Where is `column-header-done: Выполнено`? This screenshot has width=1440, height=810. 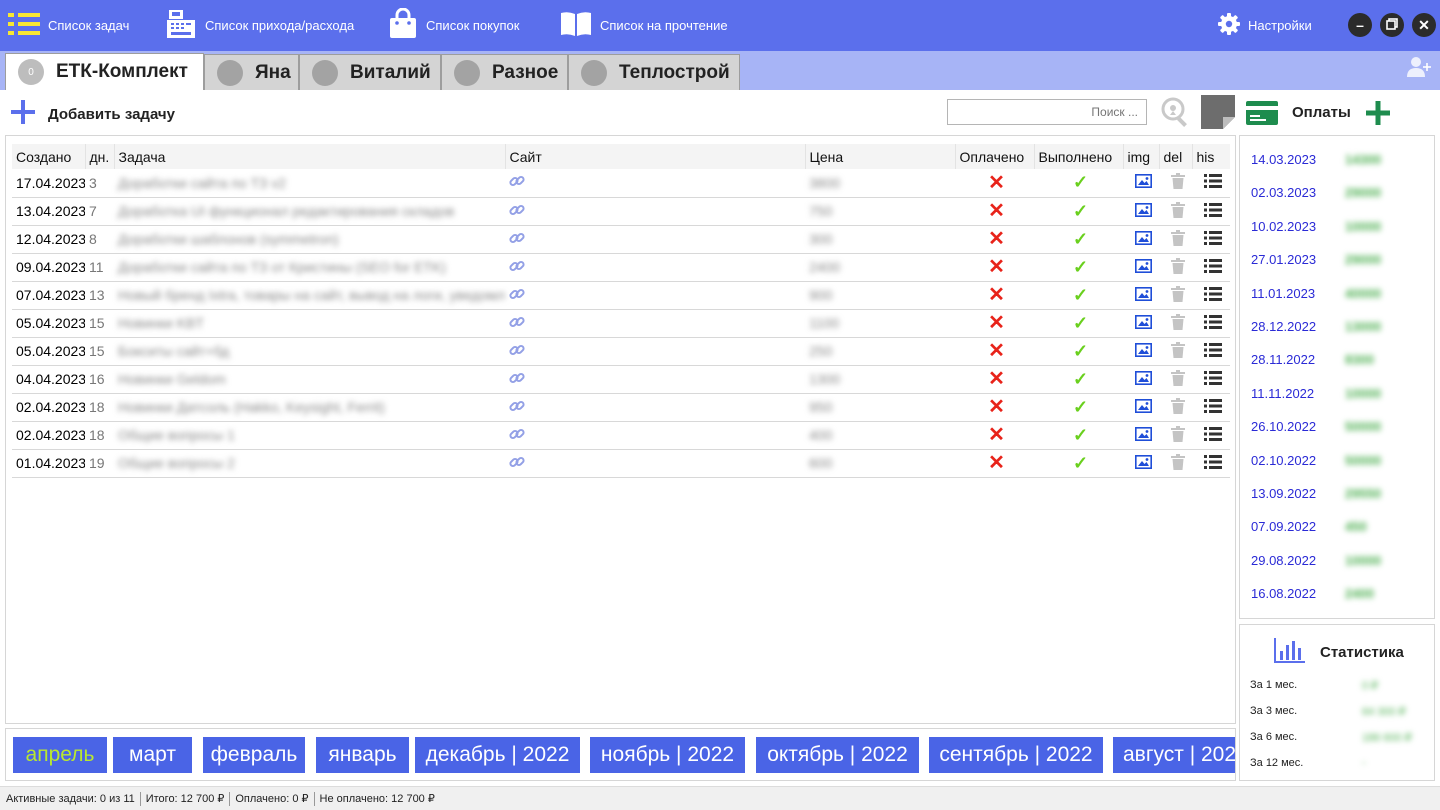 column-header-done: Выполнено is located at coordinates (1078, 156).